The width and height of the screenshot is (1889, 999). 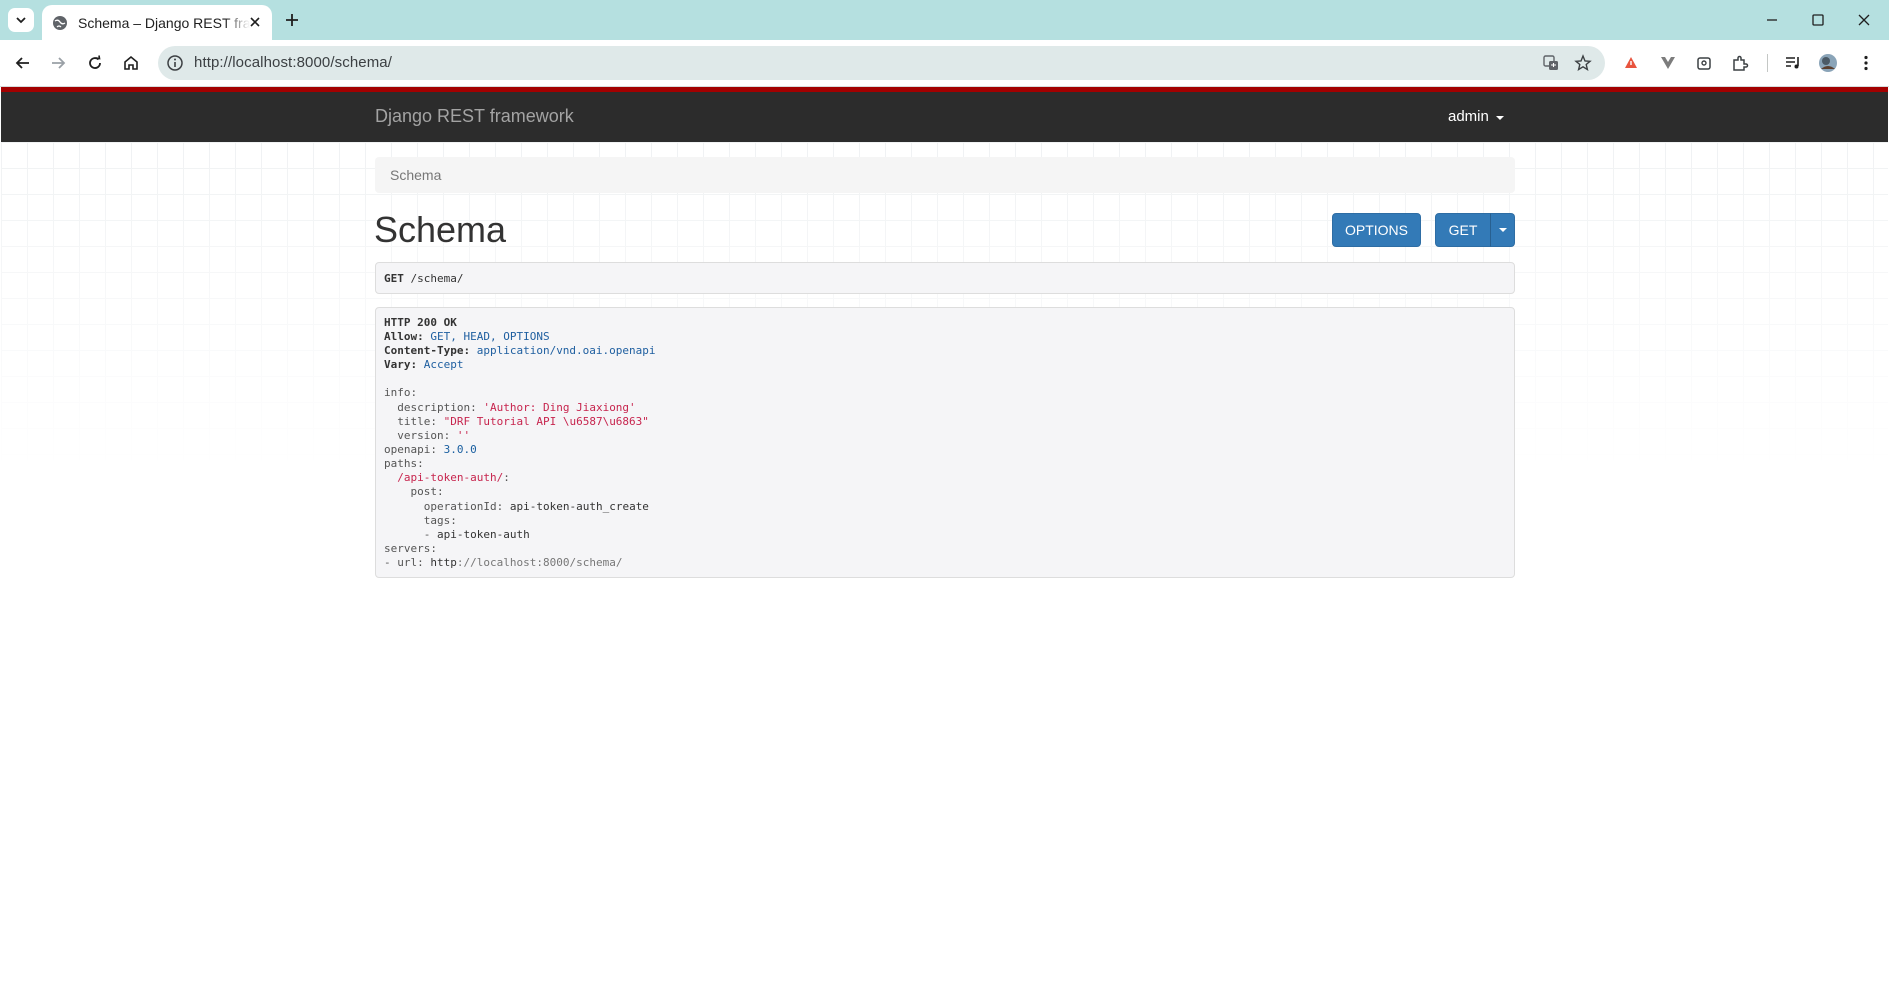 I want to click on reload-icon, so click(x=95, y=62).